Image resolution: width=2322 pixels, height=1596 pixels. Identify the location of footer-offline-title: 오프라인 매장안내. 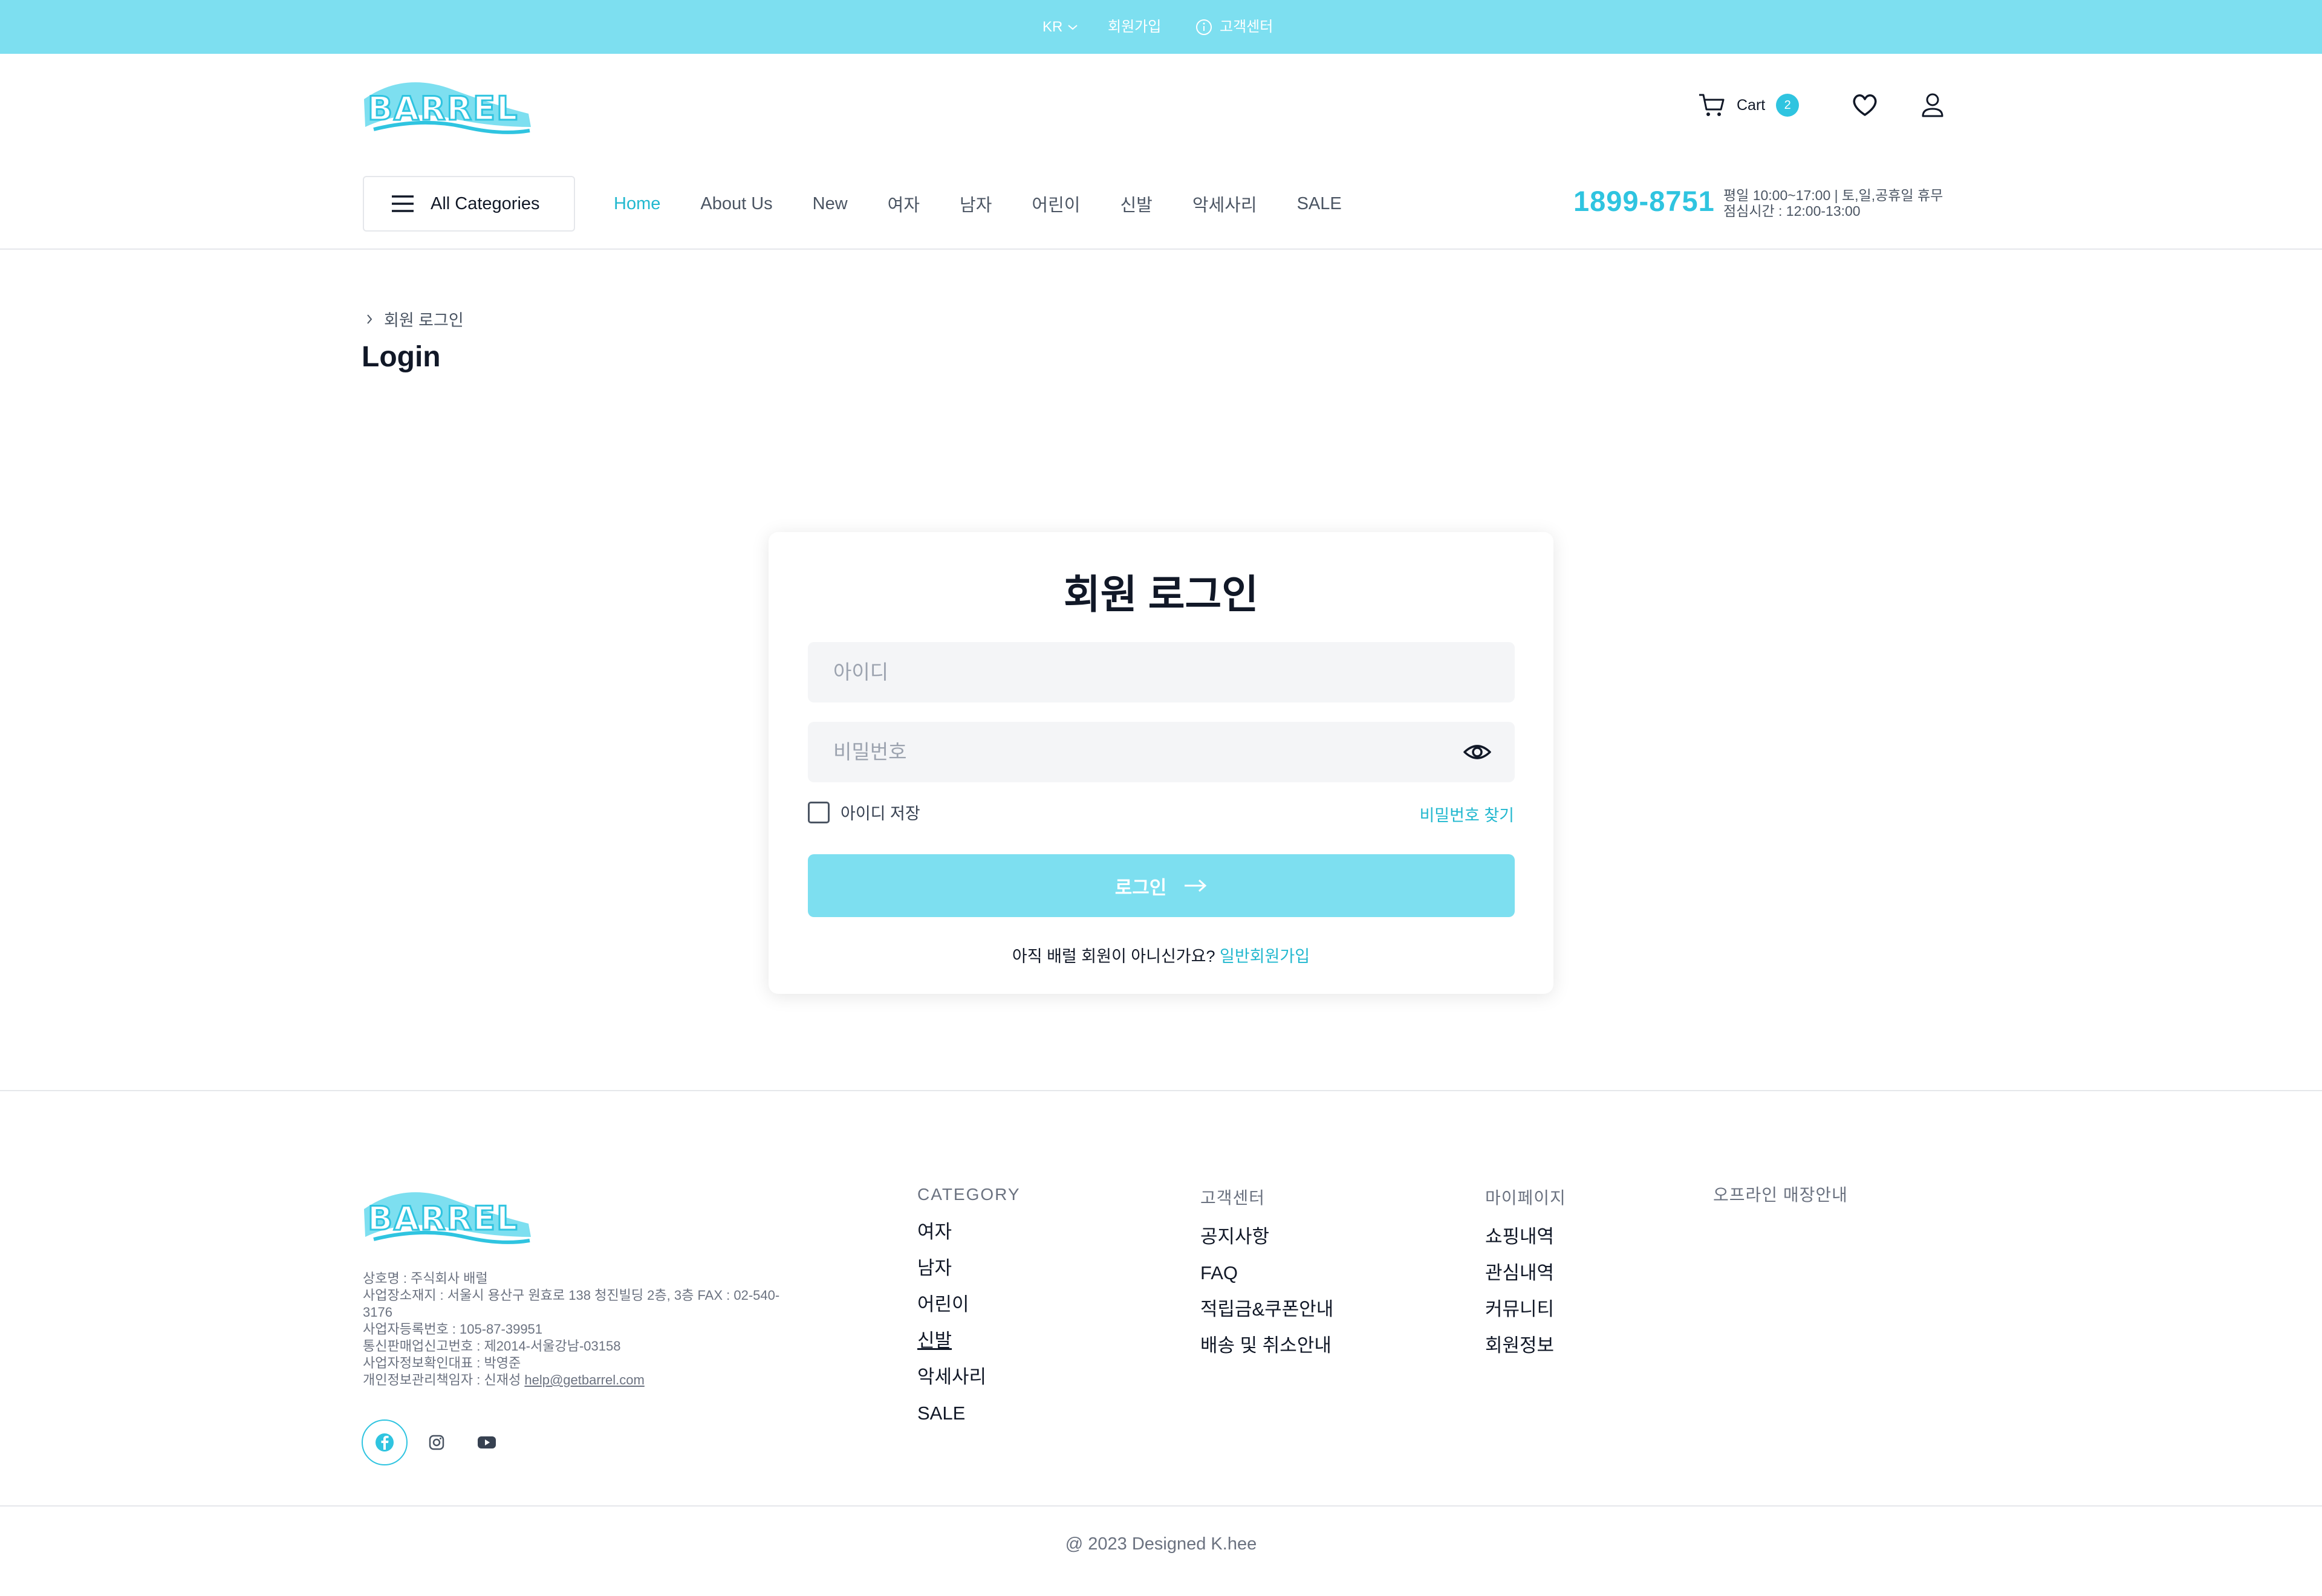
(1780, 1194).